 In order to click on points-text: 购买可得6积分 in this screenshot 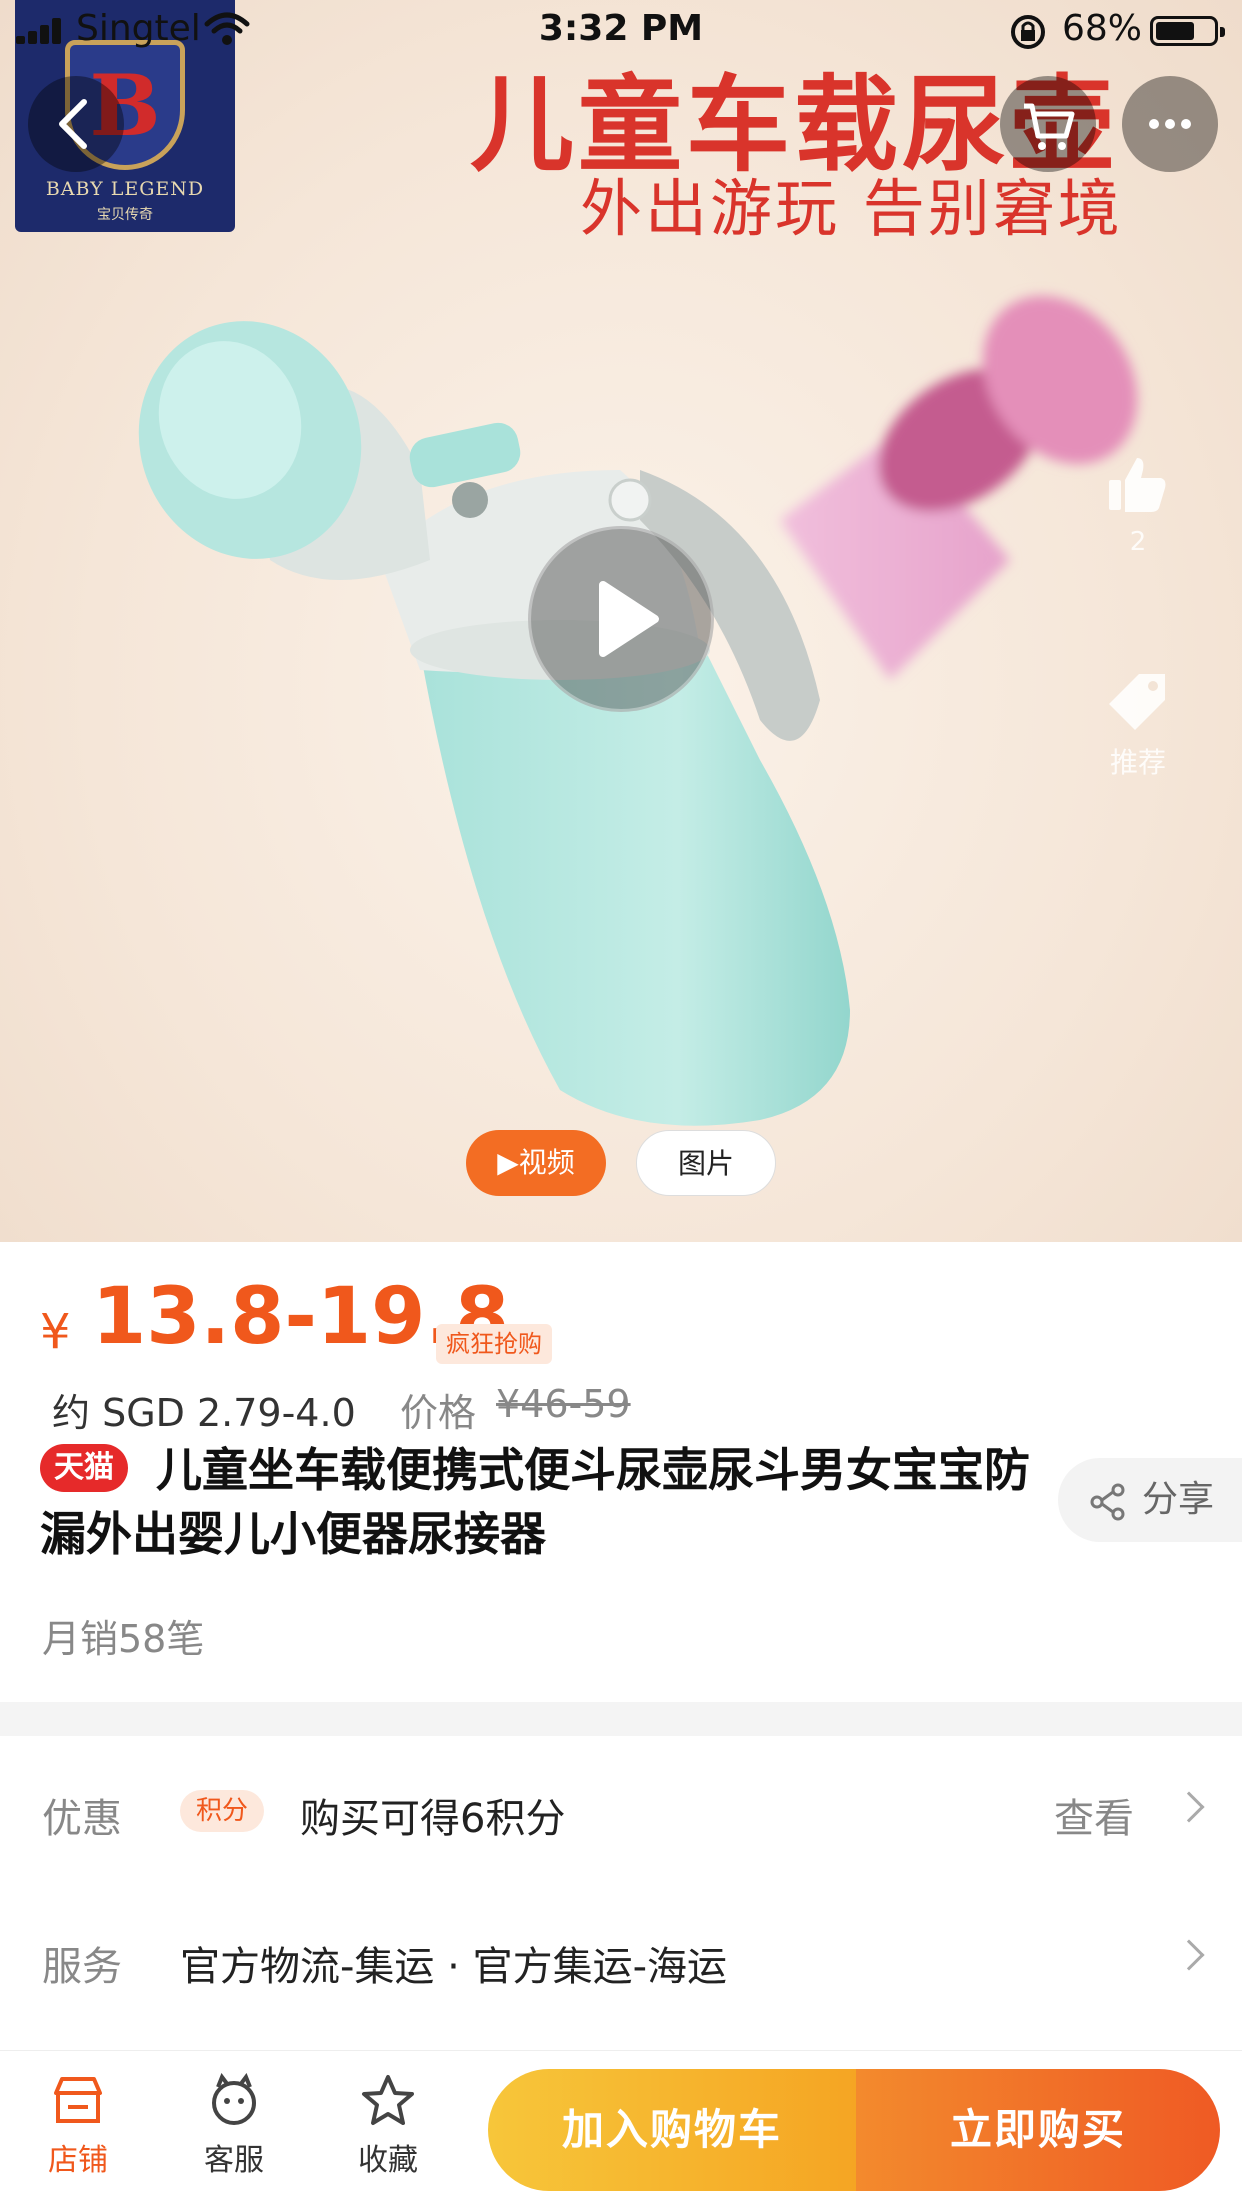, I will do `click(433, 1819)`.